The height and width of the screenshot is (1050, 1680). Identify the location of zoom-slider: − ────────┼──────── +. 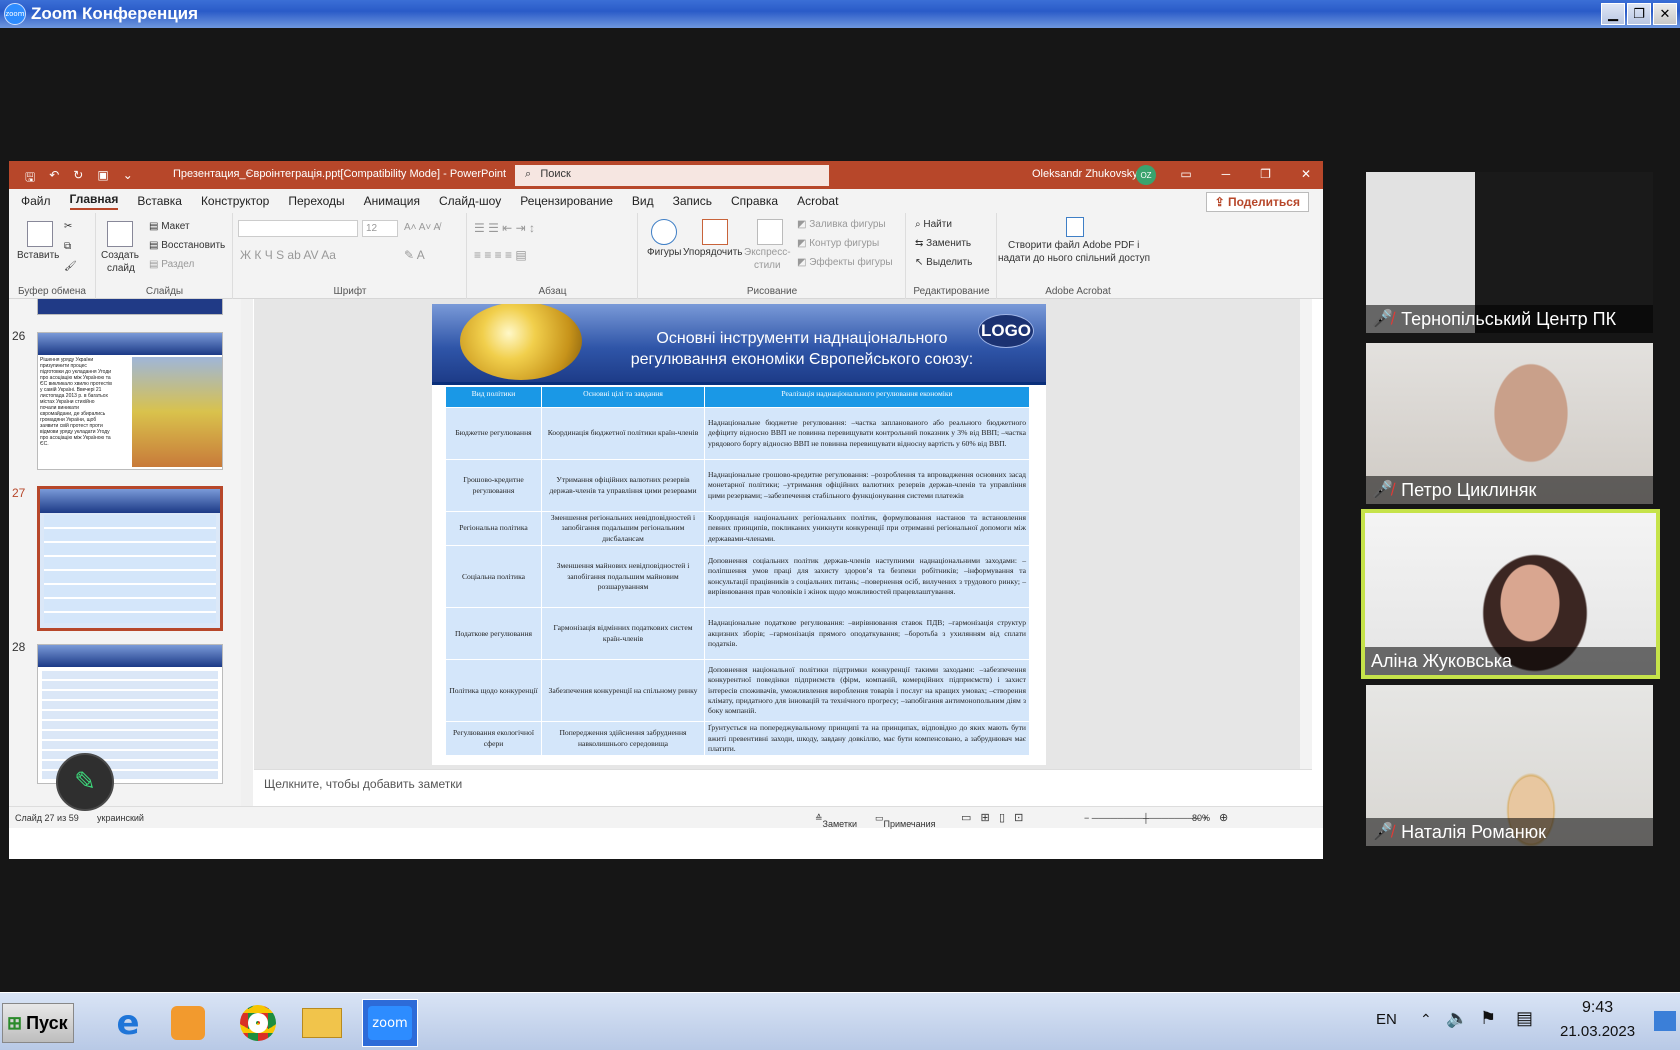
(1146, 818).